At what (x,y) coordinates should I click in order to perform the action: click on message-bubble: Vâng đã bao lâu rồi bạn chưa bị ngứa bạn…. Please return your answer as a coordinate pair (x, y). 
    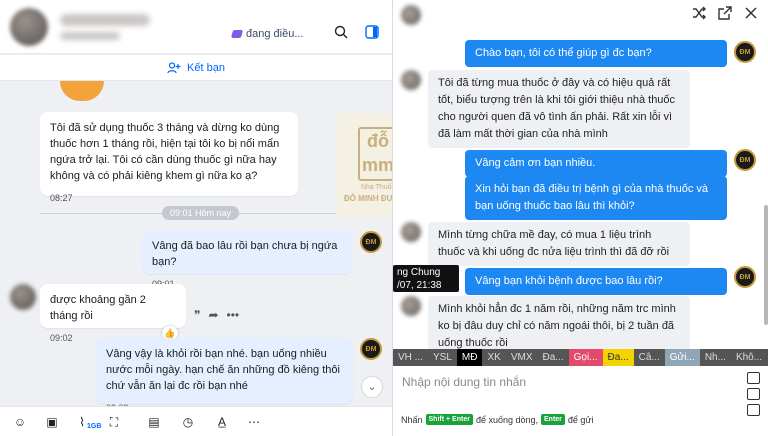
    Looking at the image, I should click on (247, 259).